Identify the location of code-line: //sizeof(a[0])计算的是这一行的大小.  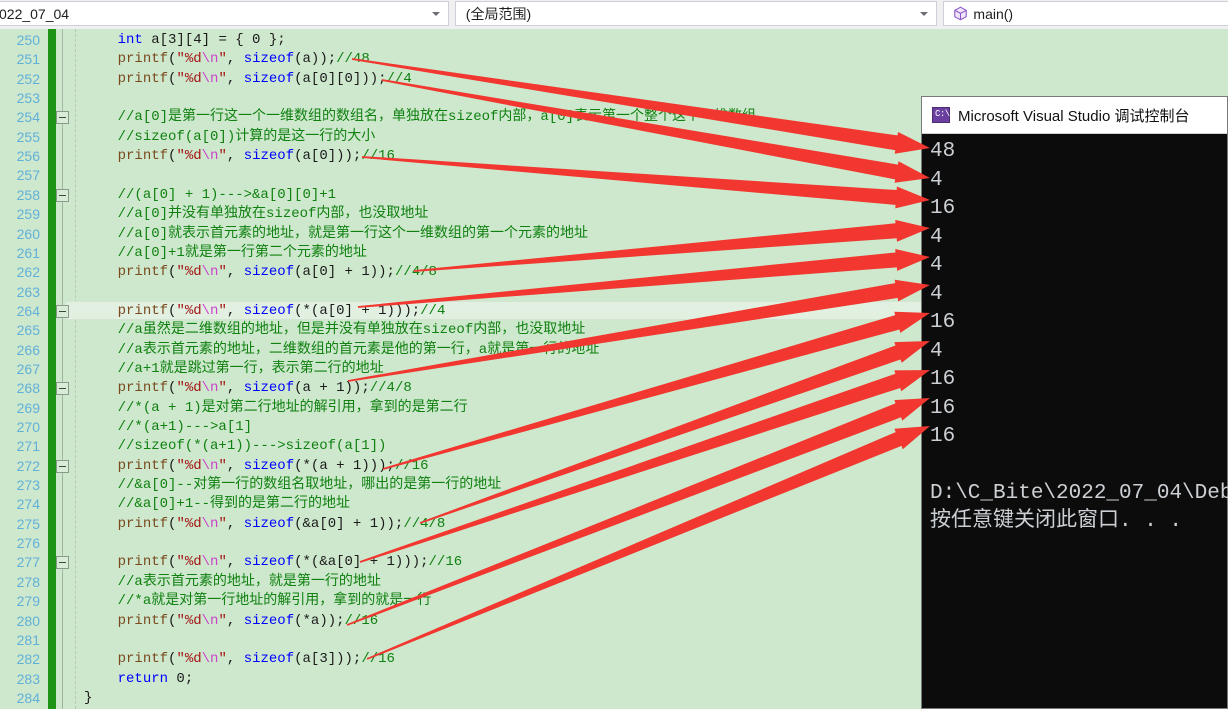
(230, 137).